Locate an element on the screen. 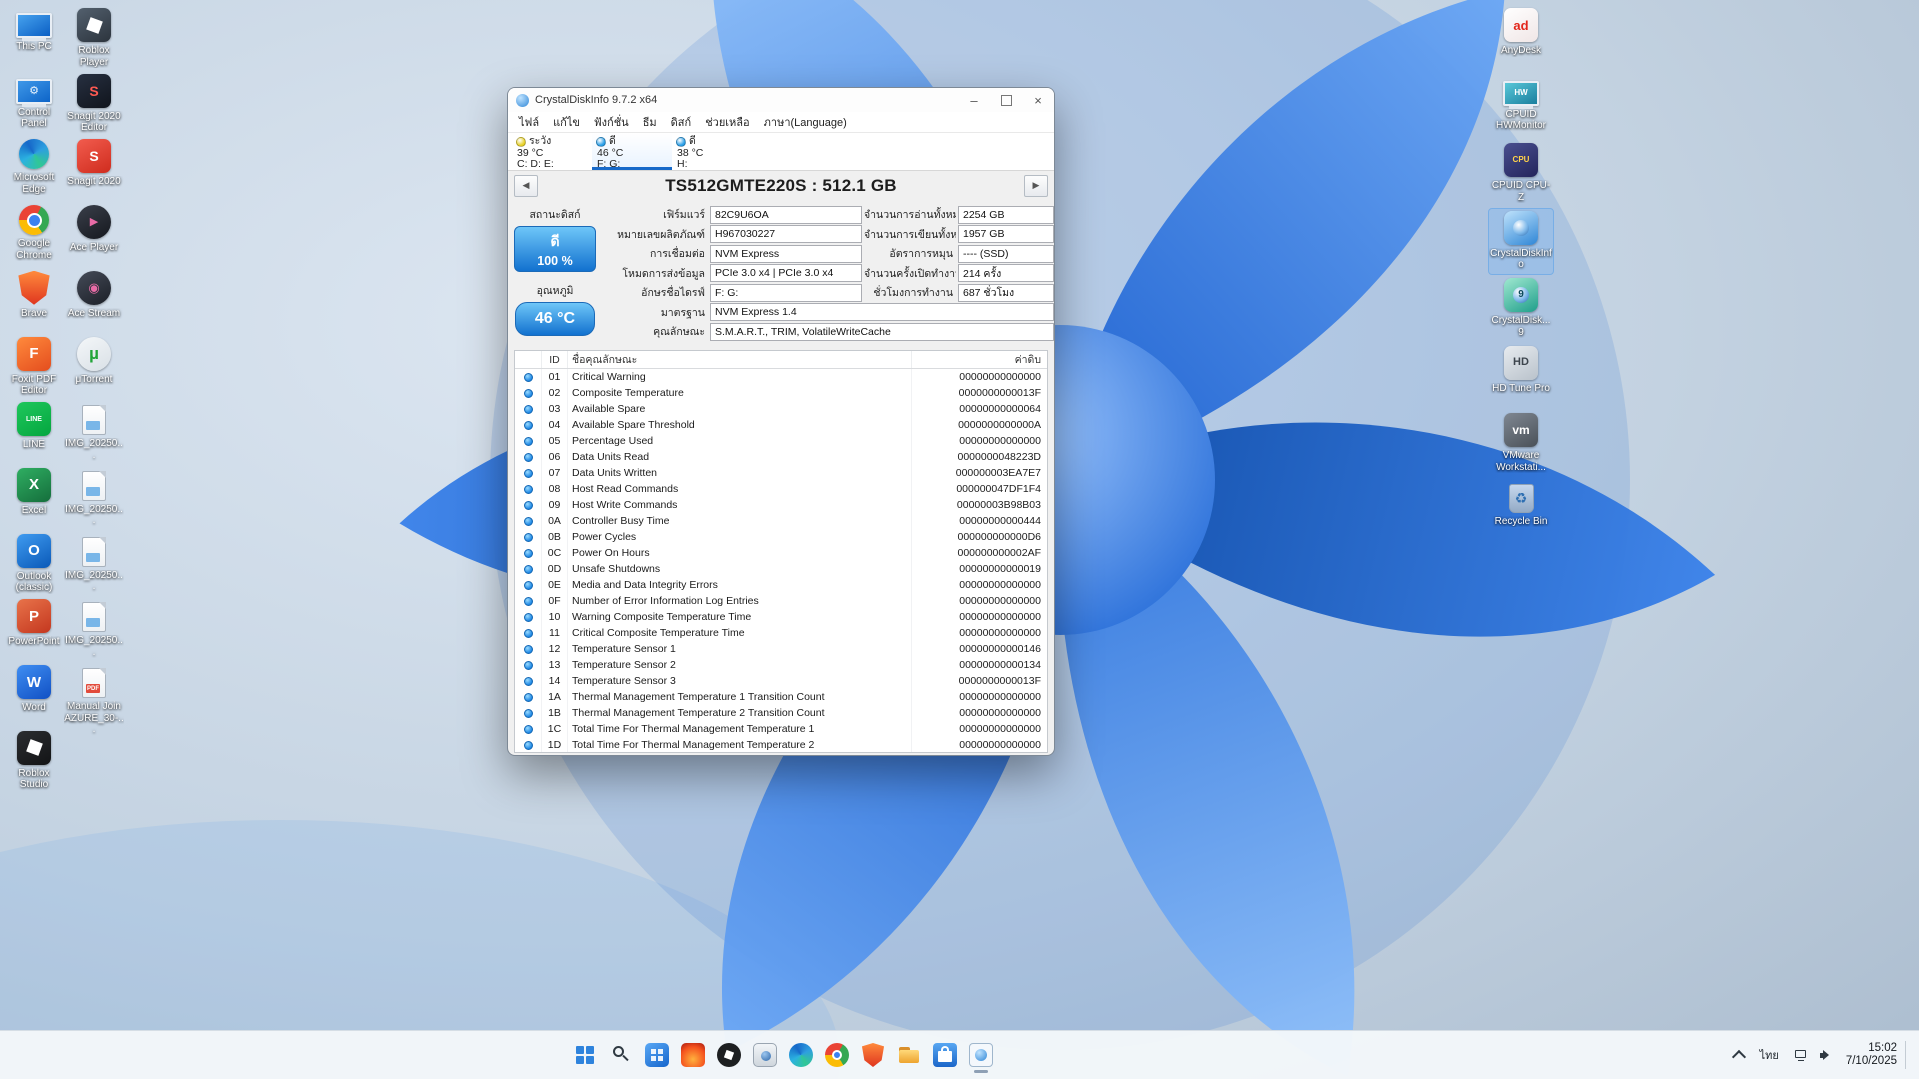  hd-tune-pro-icon: HD is located at coordinates (1521, 362).